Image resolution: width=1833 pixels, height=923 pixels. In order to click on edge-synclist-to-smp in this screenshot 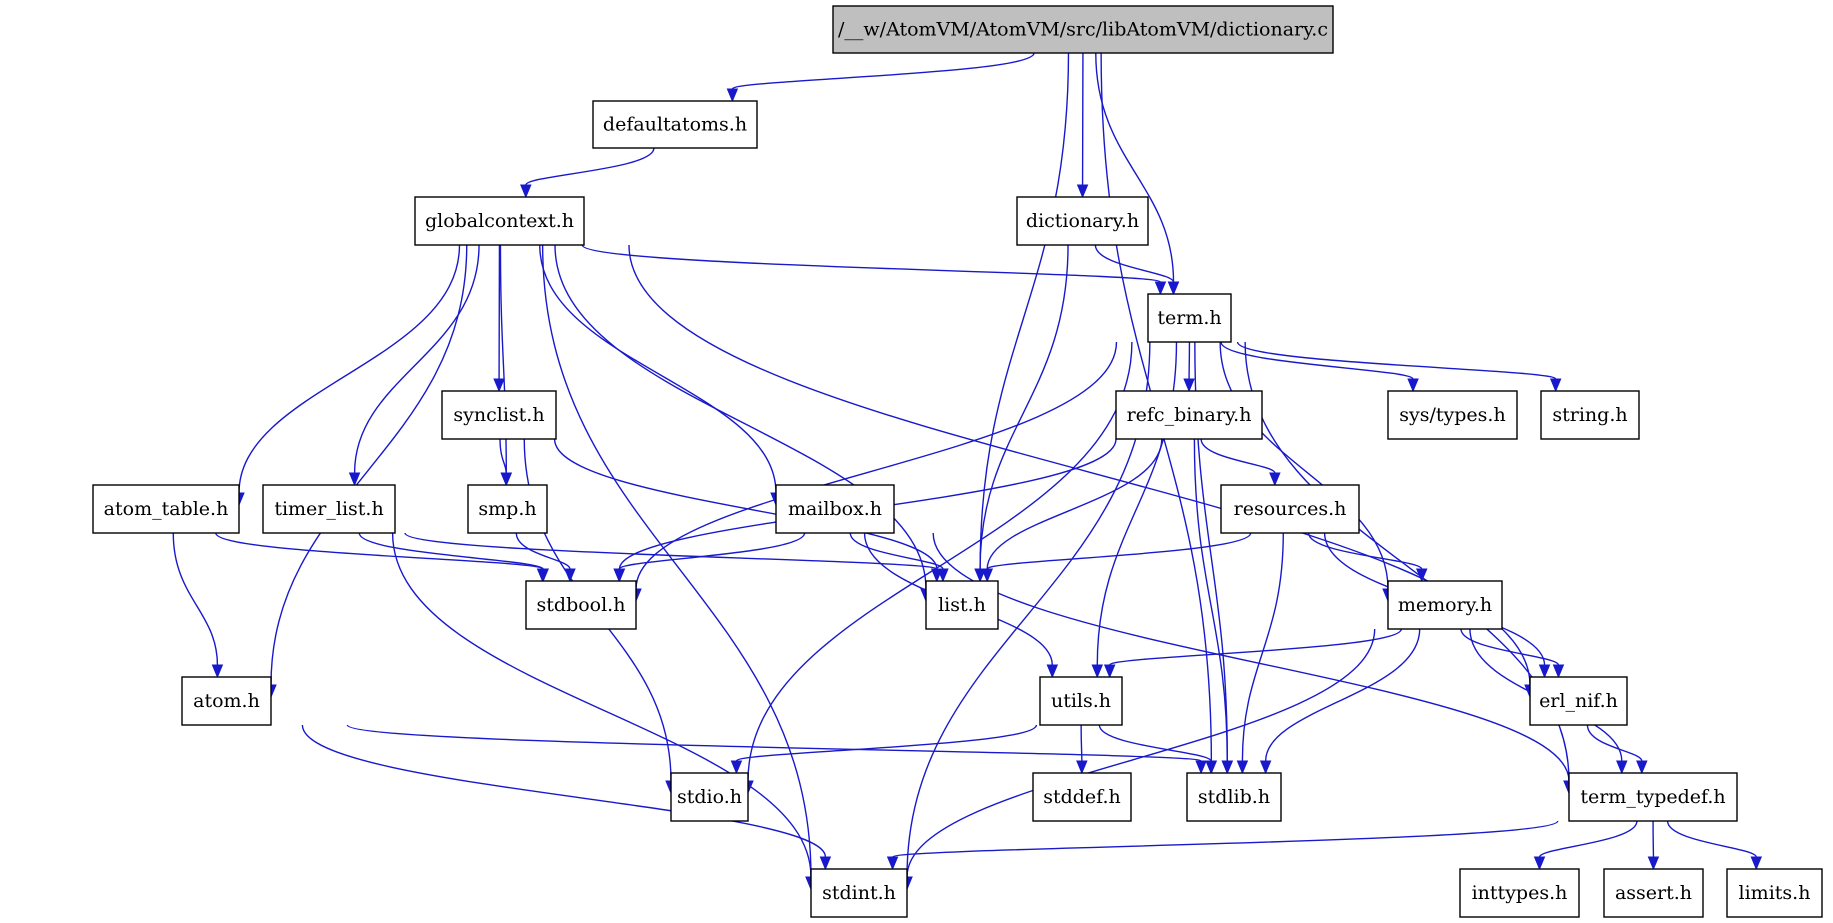, I will do `click(503, 456)`.